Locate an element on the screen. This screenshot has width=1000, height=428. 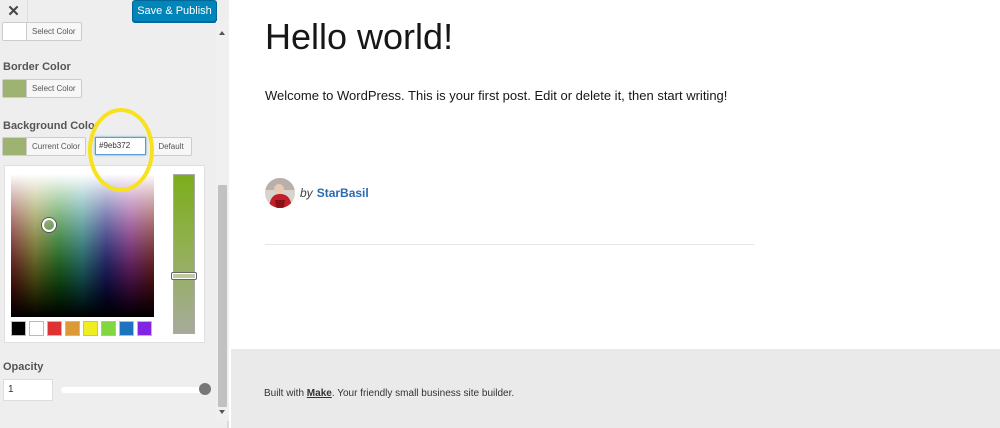
make-link: Make is located at coordinates (319, 393).